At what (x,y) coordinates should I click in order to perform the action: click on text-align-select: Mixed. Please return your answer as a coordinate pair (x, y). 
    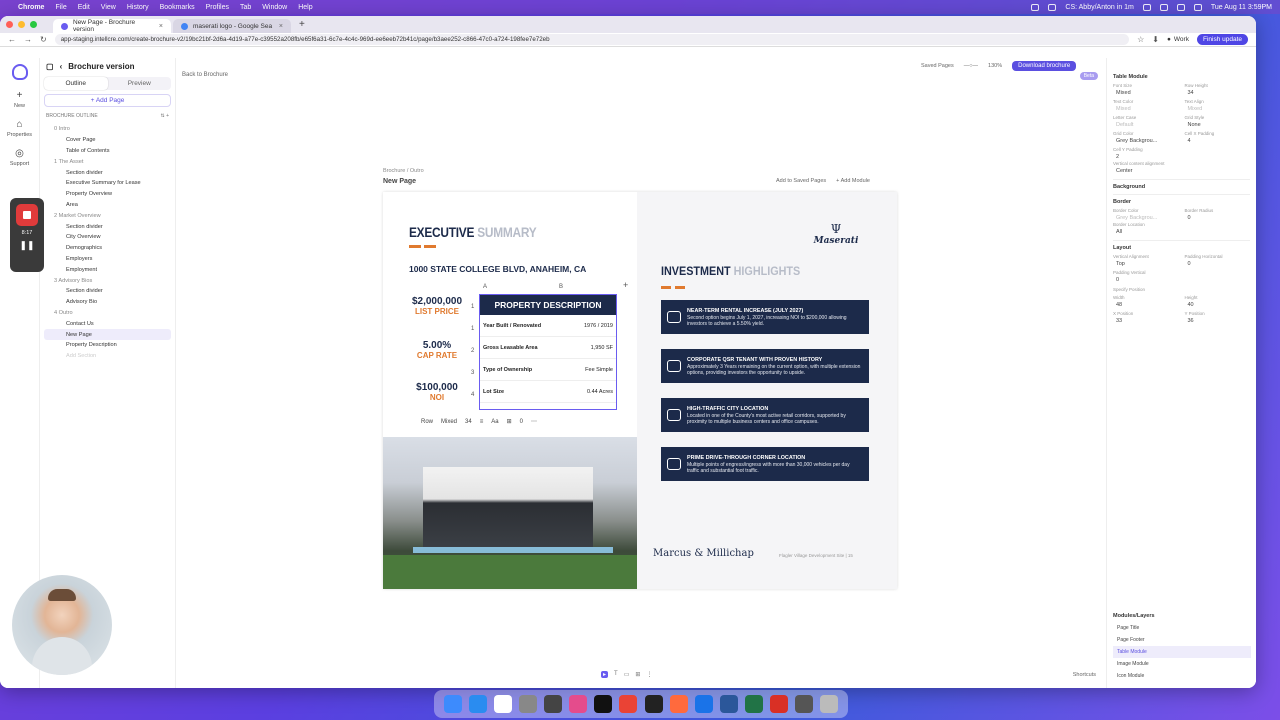
    Looking at the image, I should click on (1218, 108).